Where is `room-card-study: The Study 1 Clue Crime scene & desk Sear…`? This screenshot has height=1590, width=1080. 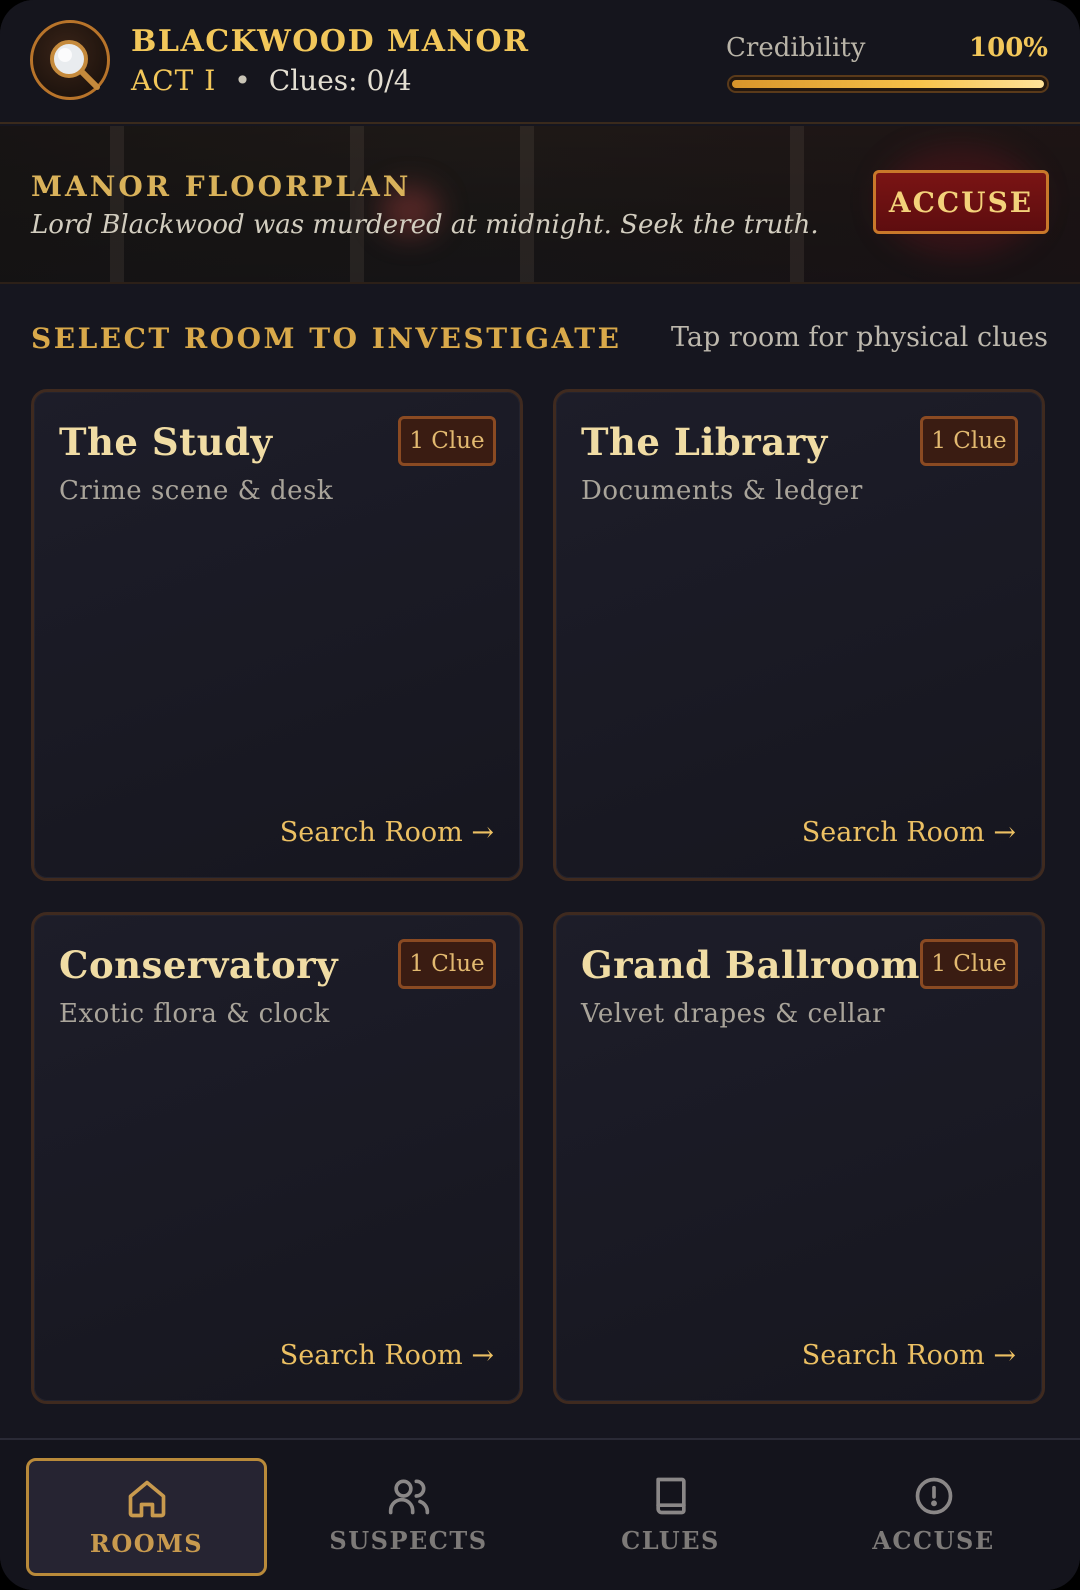
room-card-study: The Study 1 Clue Crime scene & desk Sear… is located at coordinates (277, 635).